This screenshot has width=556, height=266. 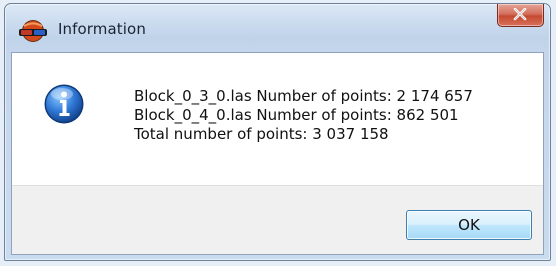 I want to click on message-line-total: Total number of points: 3 037 158, so click(x=261, y=134).